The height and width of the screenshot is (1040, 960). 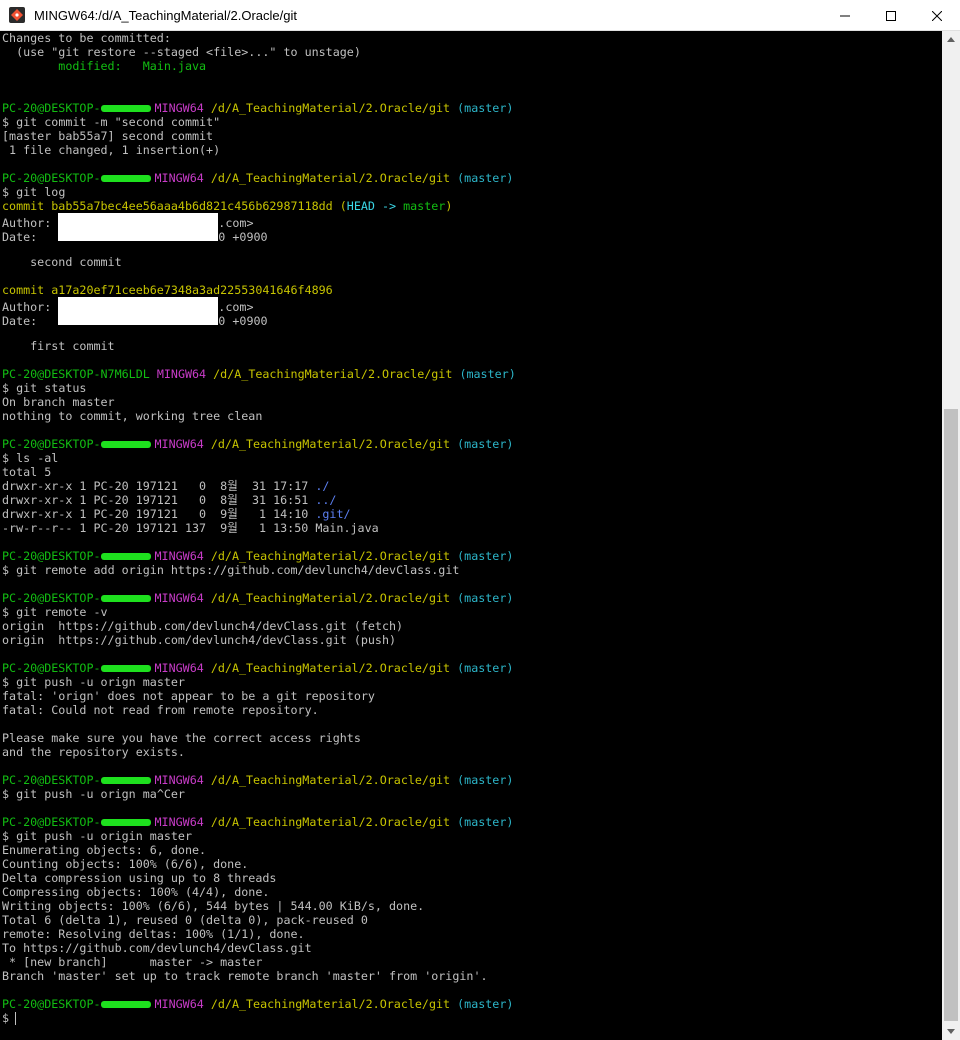 I want to click on window-controls, so click(x=891, y=15).